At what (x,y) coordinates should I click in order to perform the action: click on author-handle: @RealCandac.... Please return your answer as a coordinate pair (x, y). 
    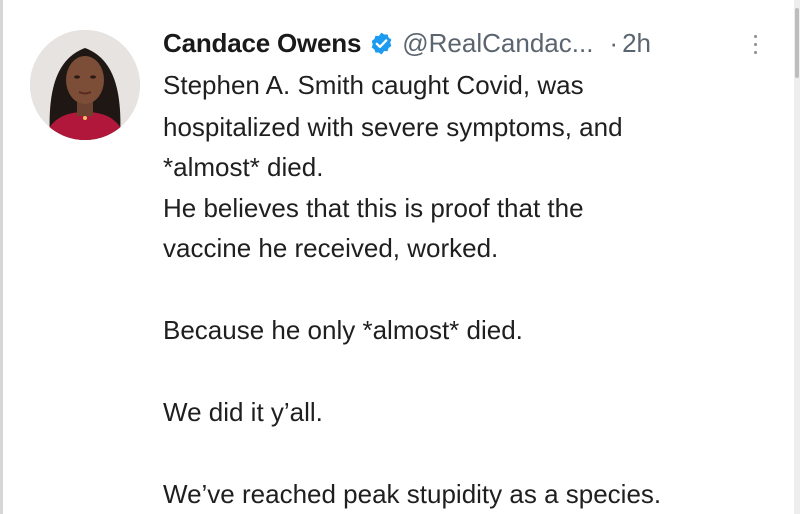
    Looking at the image, I should click on (497, 43).